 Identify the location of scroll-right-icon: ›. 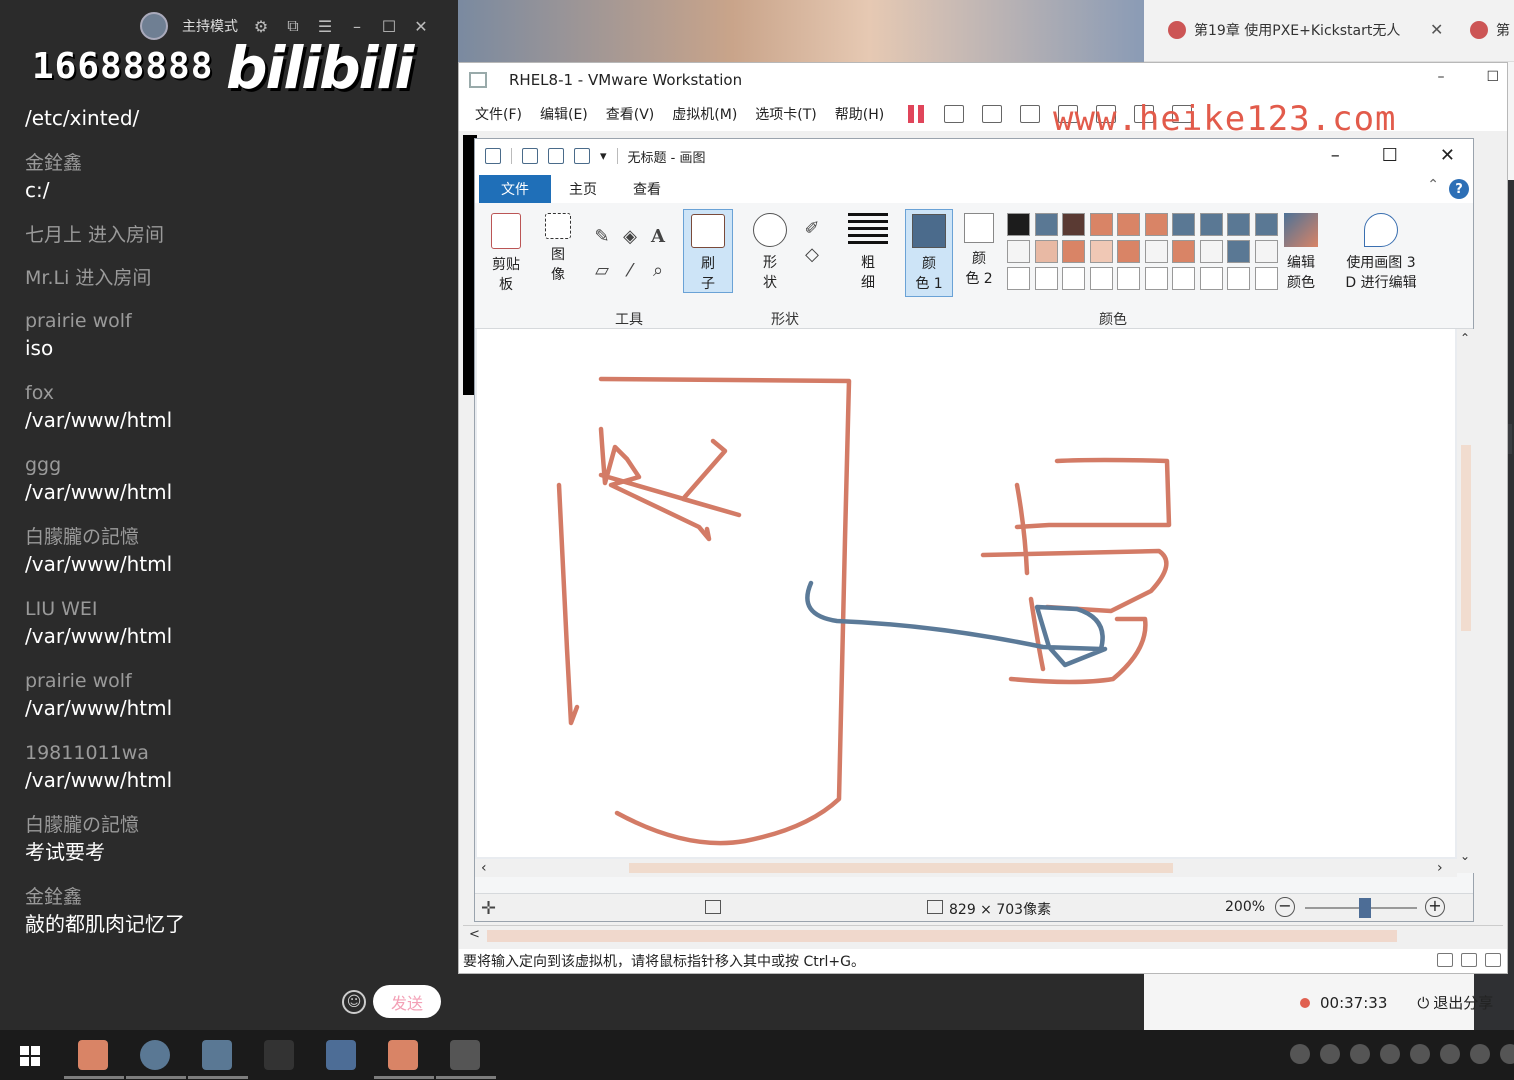
(1440, 868).